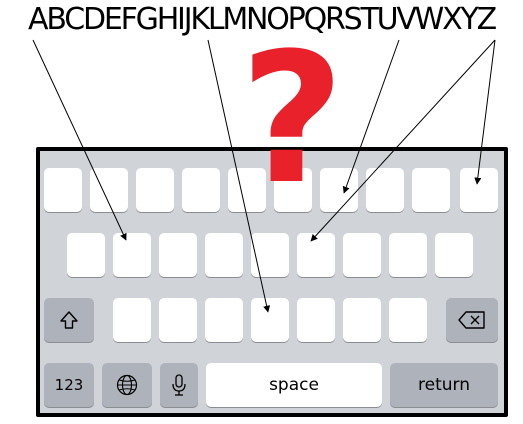 Image resolution: width=523 pixels, height=424 pixels. I want to click on microphone-key, so click(179, 385).